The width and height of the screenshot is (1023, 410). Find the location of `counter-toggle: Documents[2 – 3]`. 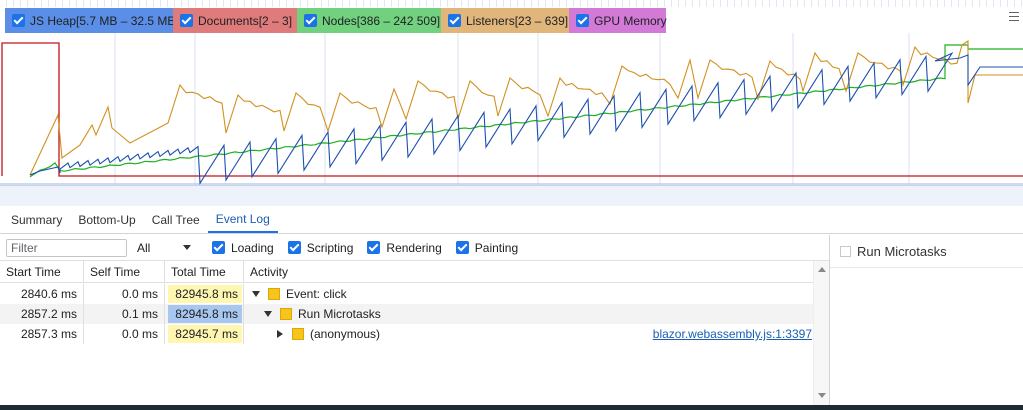

counter-toggle: Documents[2 – 3] is located at coordinates (235, 20).